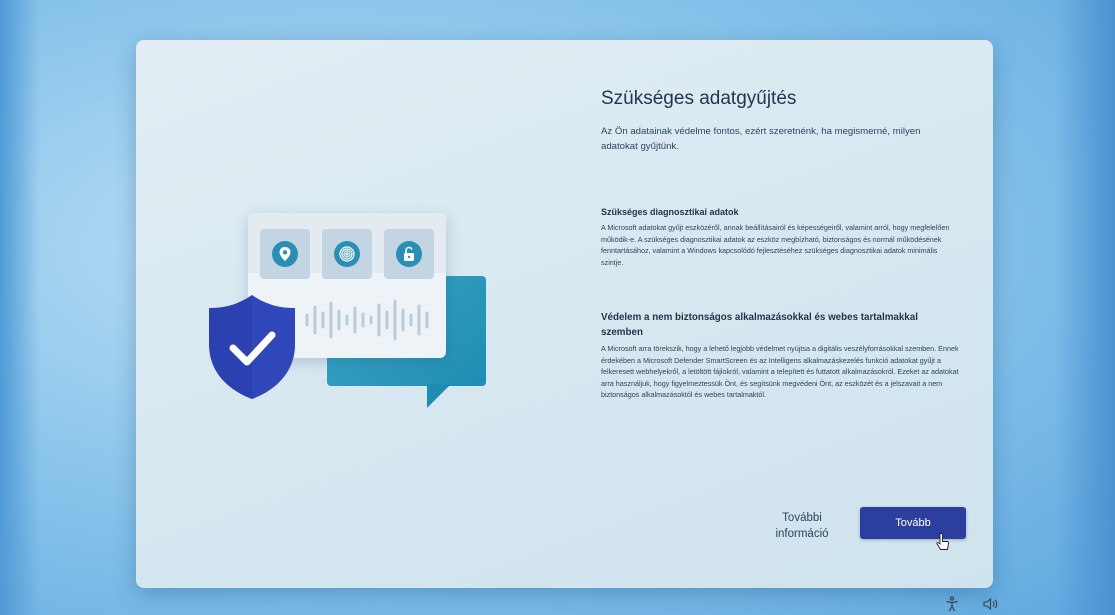 Image resolution: width=1115 pixels, height=615 pixels. What do you see at coordinates (991, 604) in the screenshot?
I see `volume-icon` at bounding box center [991, 604].